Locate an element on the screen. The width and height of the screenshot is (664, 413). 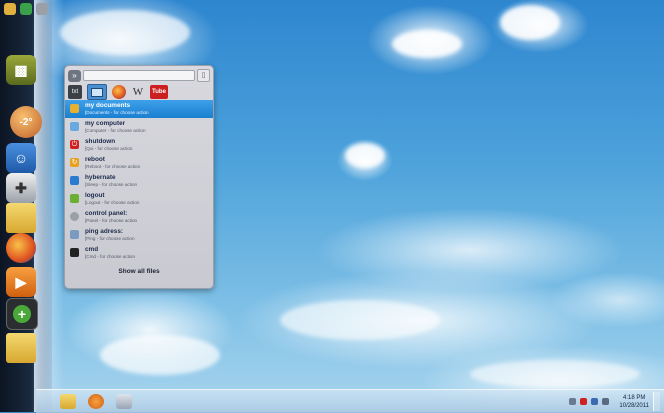
action-center-icon is located at coordinates (584, 401).